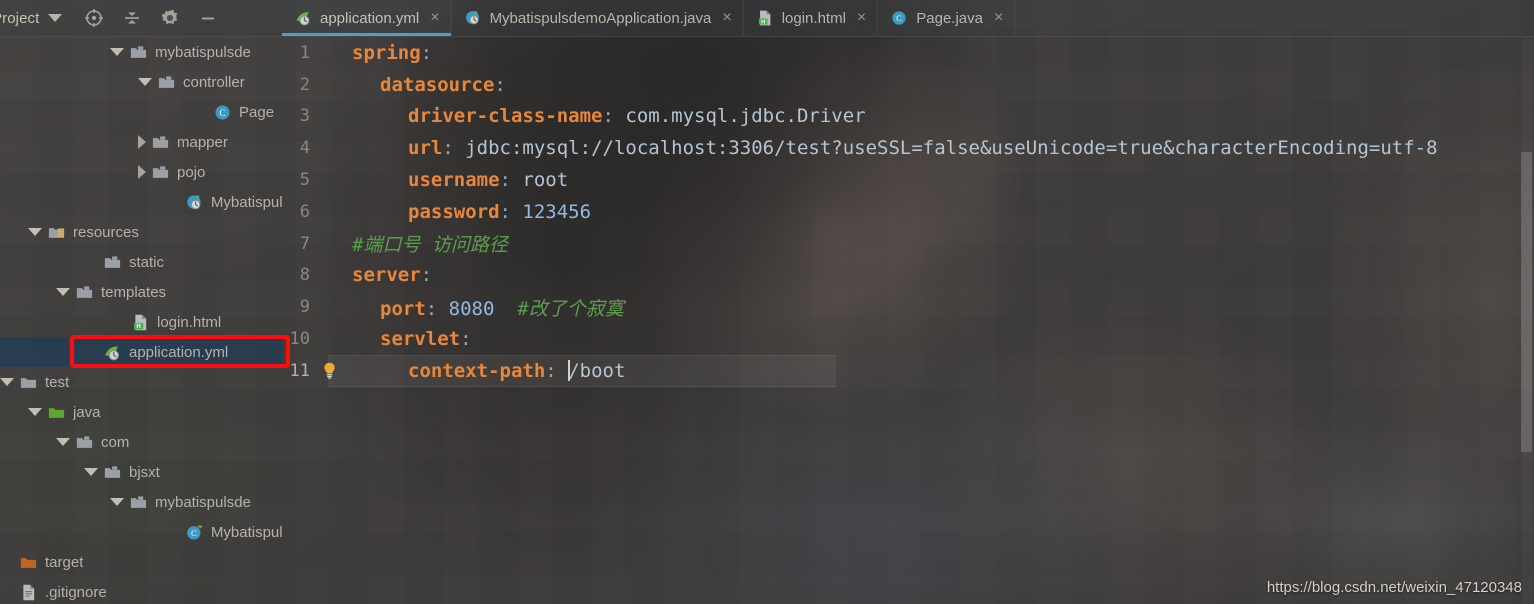  I want to click on tree-item-login-html: Hlogin.html, so click(141, 322).